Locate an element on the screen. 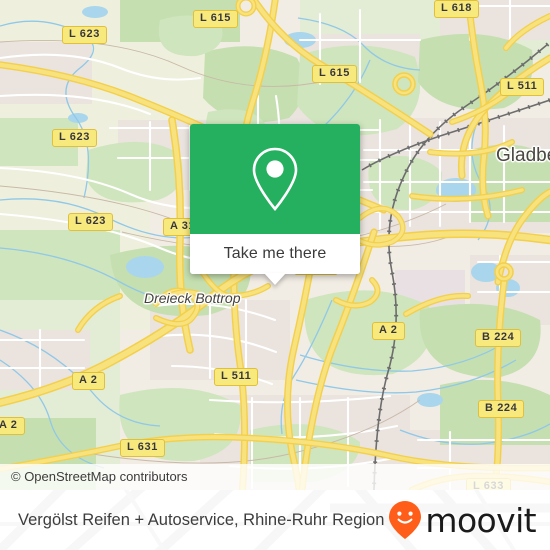 This screenshot has height=550, width=550. popup-image-panel is located at coordinates (275, 179).